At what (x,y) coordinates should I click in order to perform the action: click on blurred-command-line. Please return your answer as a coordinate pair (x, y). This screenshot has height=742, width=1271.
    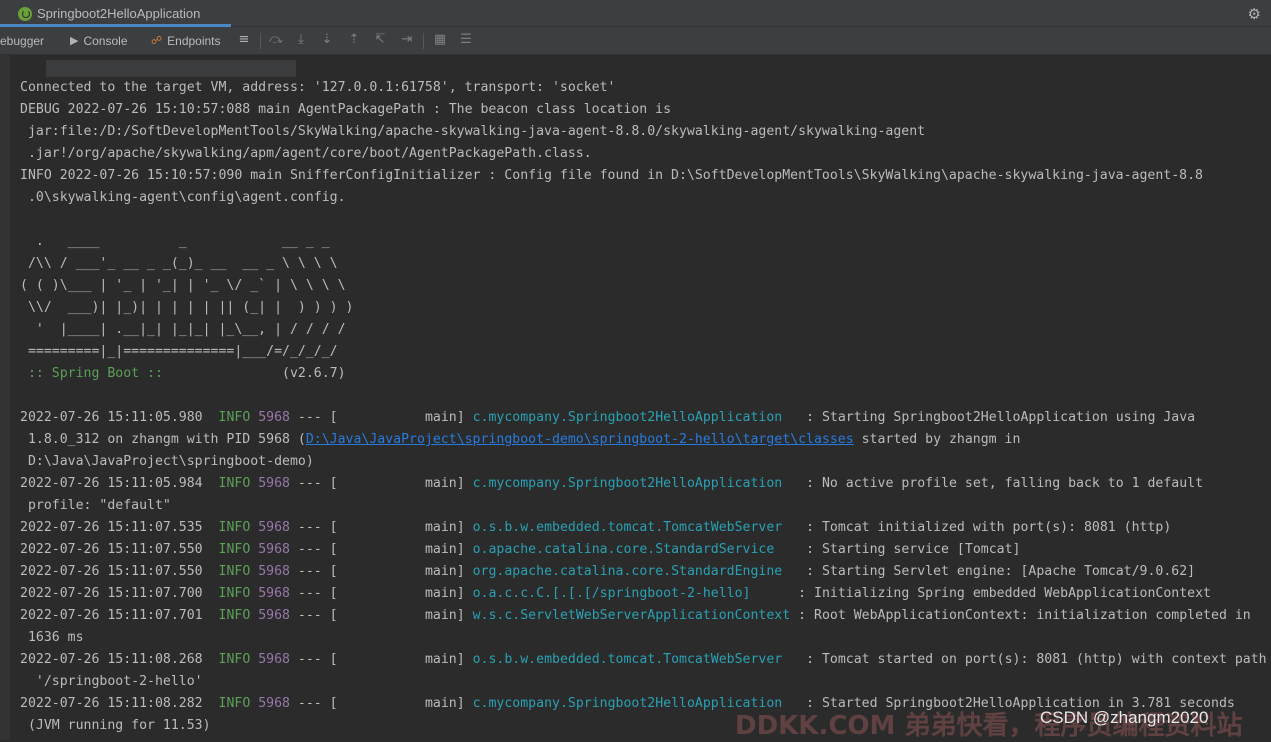
    Looking at the image, I should click on (171, 68).